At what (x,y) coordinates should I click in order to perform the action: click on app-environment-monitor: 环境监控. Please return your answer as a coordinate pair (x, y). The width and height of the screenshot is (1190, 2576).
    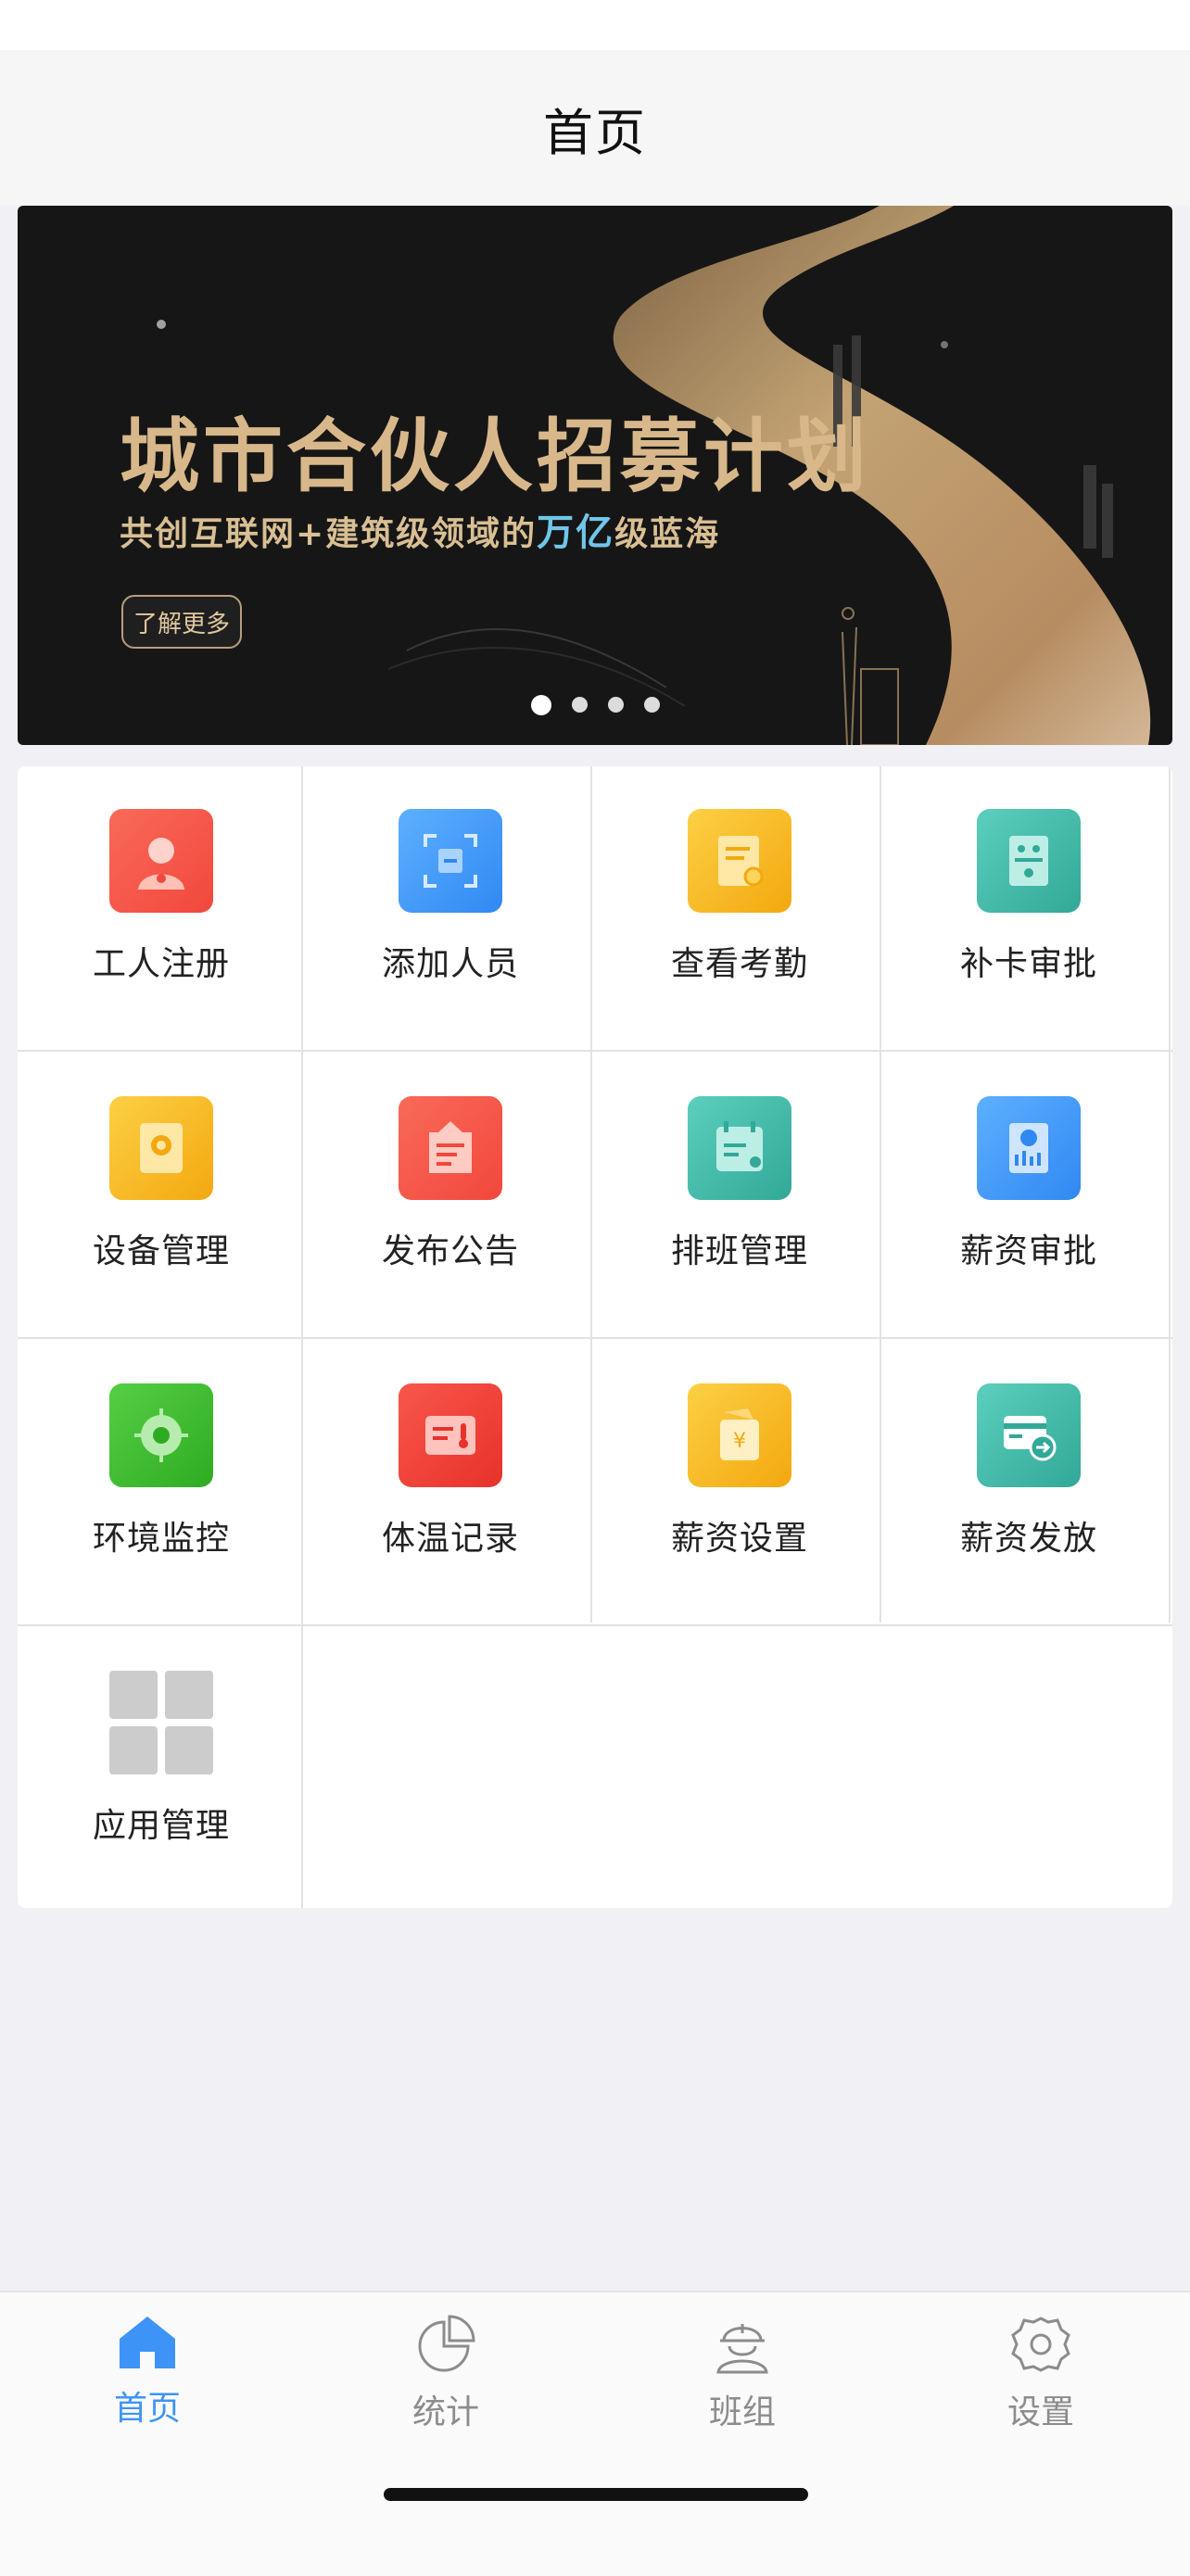
    Looking at the image, I should click on (161, 1483).